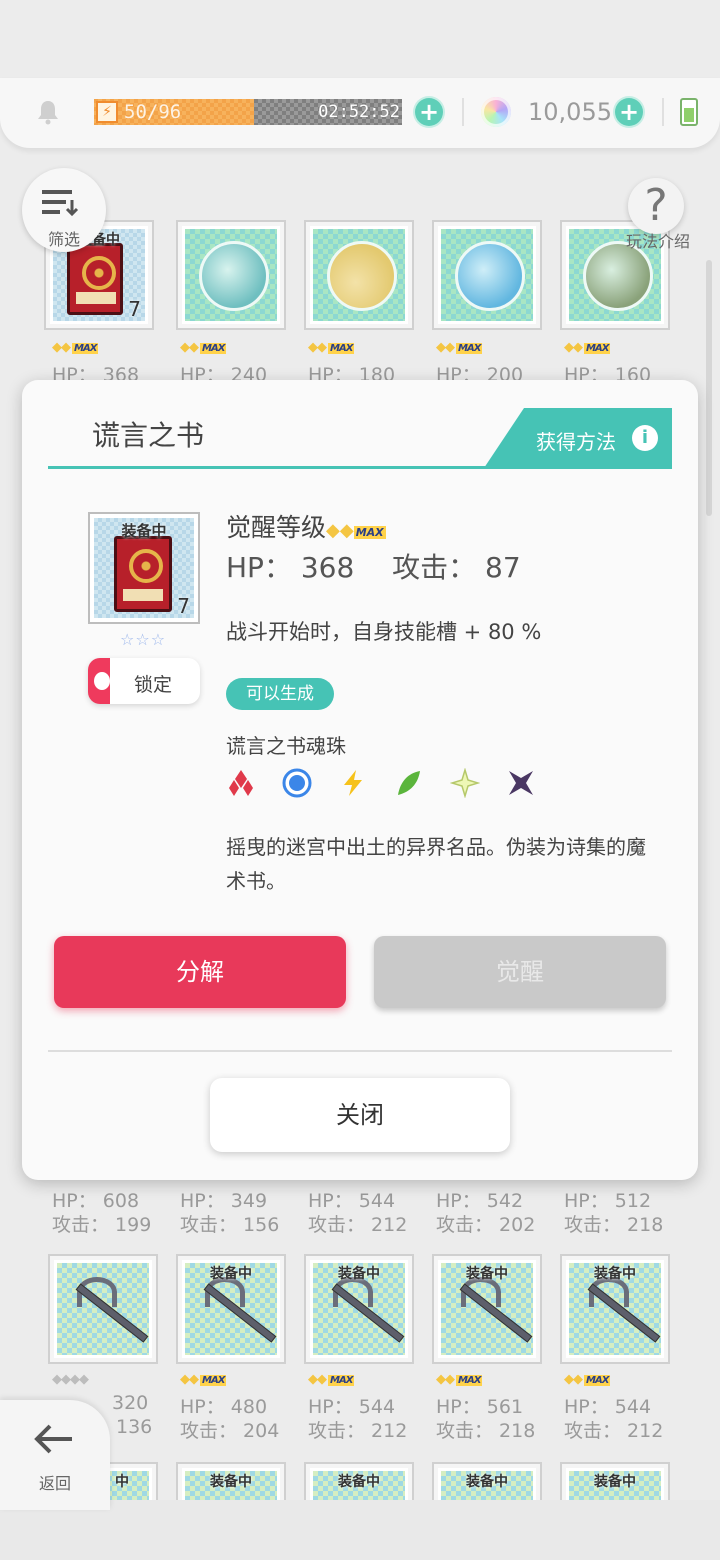  I want to click on can-generate-badge: 可以生成, so click(280, 694).